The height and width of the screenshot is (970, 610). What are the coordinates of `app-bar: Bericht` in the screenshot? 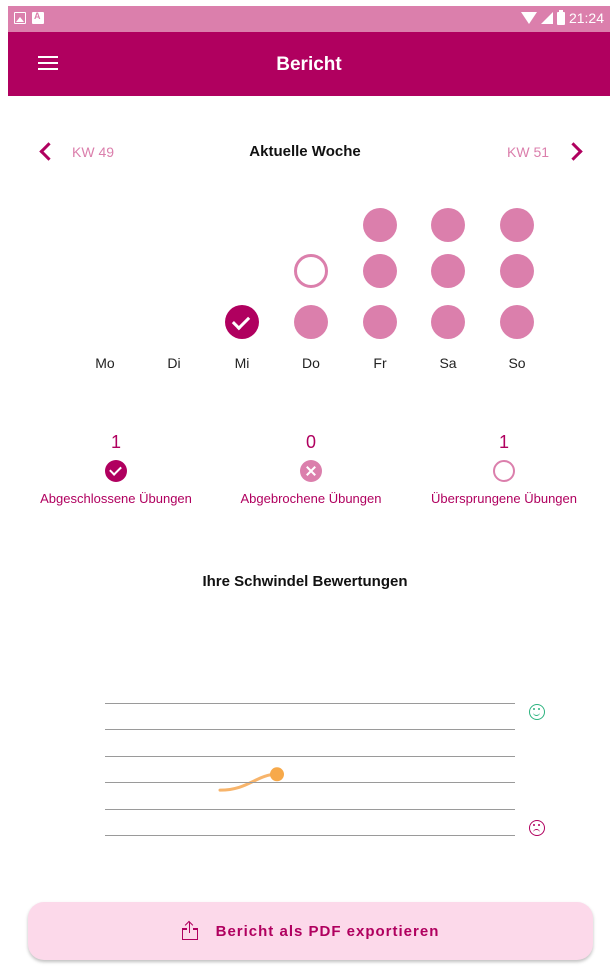 It's located at (309, 64).